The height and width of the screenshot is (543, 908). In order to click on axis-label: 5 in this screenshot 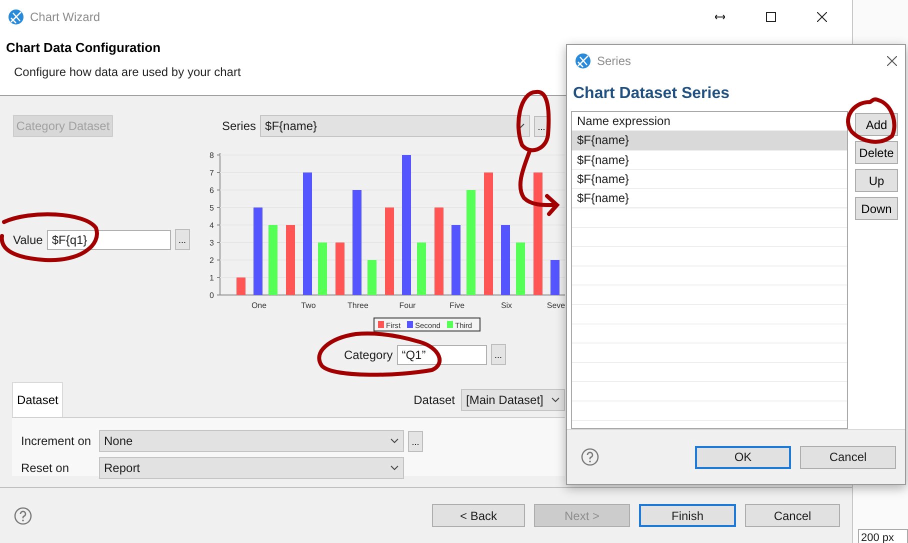, I will do `click(212, 208)`.